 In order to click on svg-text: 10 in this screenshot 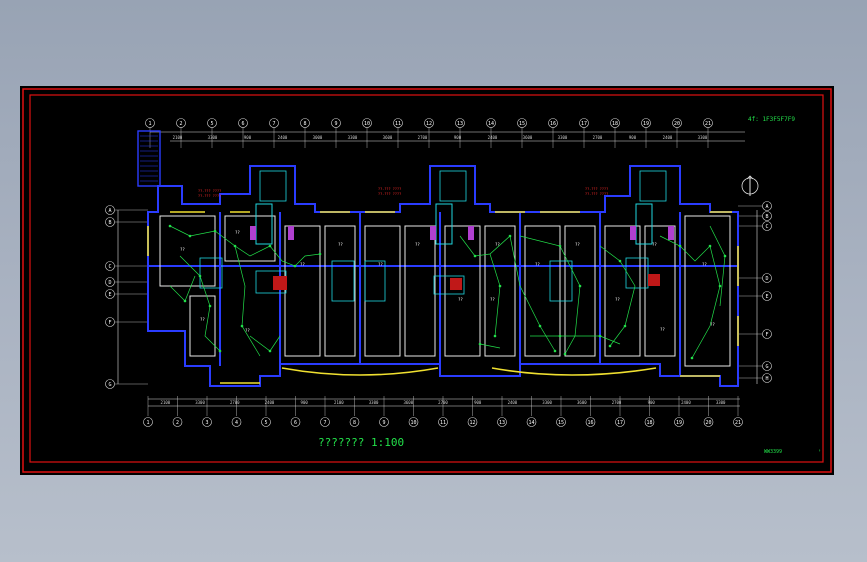, I will do `click(413, 423)`.